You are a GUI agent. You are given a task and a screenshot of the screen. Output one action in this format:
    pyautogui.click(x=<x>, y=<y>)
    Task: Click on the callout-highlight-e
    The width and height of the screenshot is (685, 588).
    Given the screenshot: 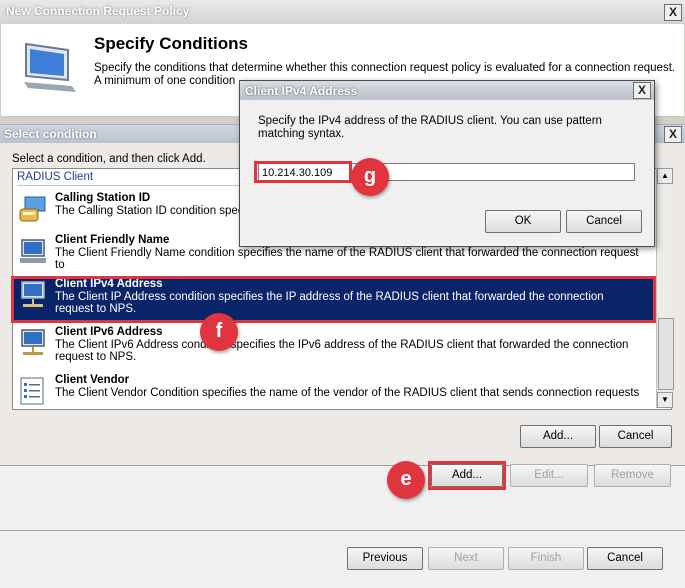 What is the action you would take?
    pyautogui.click(x=467, y=475)
    